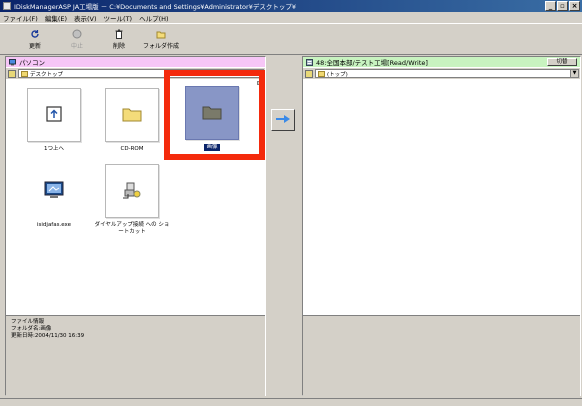 The width and height of the screenshot is (582, 406). What do you see at coordinates (574, 73) in the screenshot?
I see `chevron-down-icon: ▼` at bounding box center [574, 73].